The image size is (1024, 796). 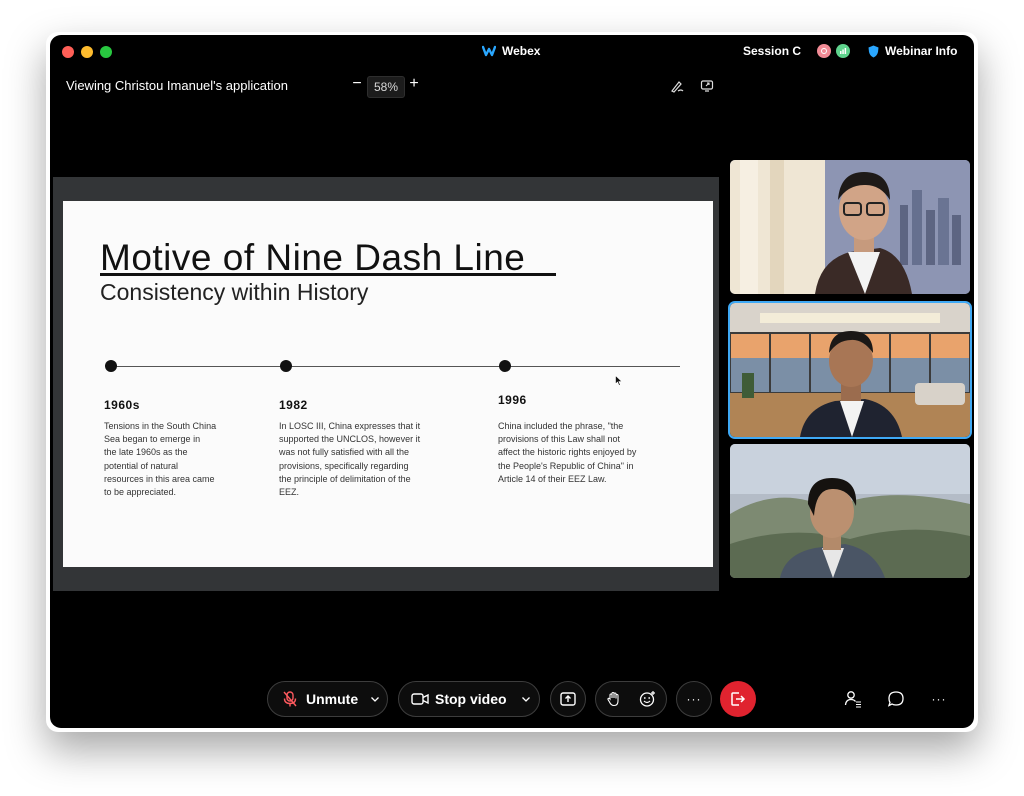 What do you see at coordinates (290, 699) in the screenshot?
I see `mic-muted-icon` at bounding box center [290, 699].